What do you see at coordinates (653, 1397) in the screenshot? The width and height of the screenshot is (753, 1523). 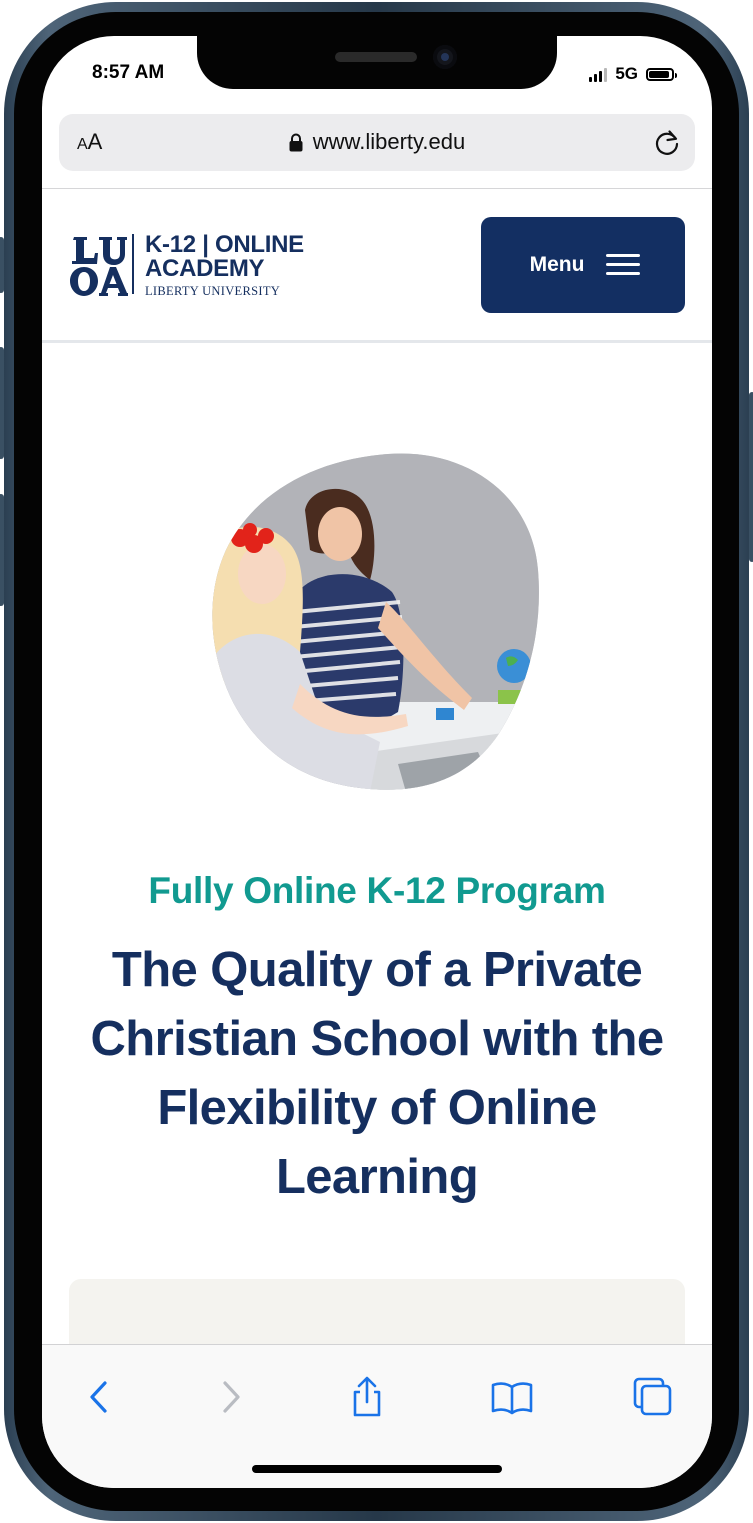 I see `tabs-icon` at bounding box center [653, 1397].